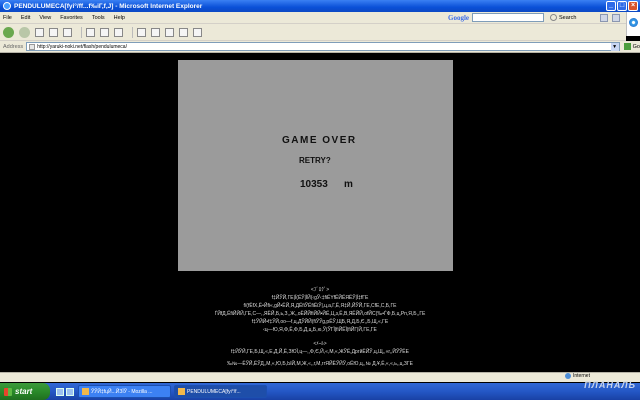  I want to click on discuss-icon, so click(183, 32).